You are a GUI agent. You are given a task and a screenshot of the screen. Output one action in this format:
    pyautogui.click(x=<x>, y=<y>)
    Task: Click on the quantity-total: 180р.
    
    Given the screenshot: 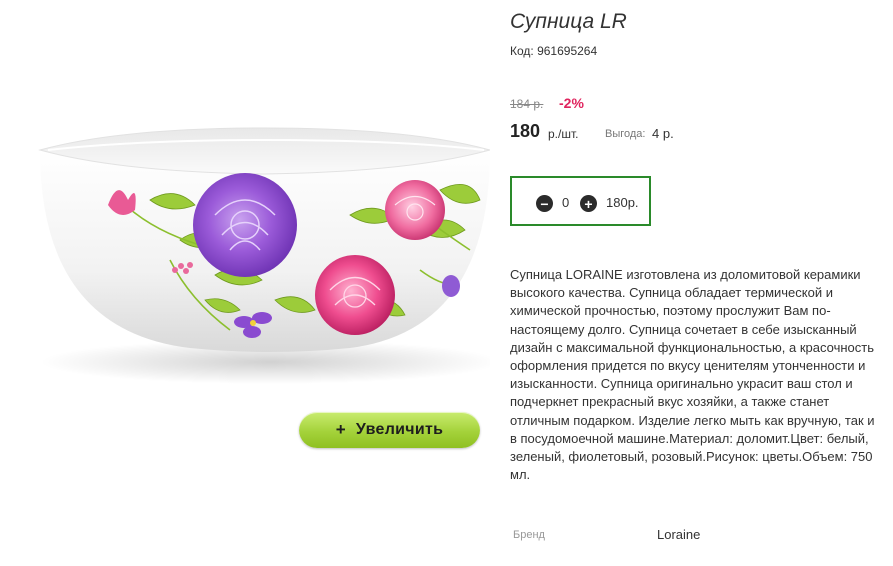 What is the action you would take?
    pyautogui.click(x=622, y=202)
    